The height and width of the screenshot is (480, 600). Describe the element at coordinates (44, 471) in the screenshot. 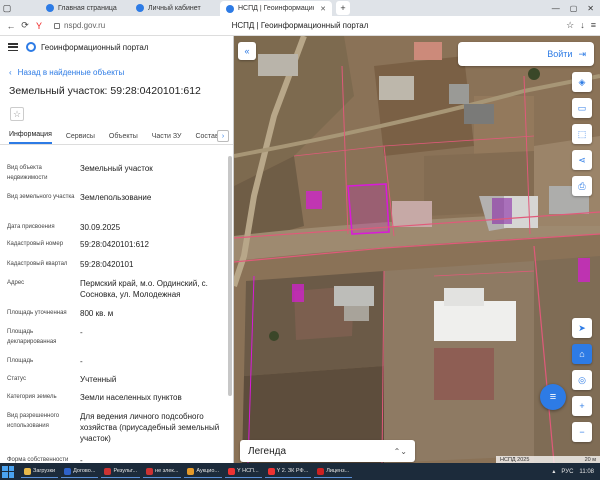

I see `taskbar-label: Загрузки` at that location.